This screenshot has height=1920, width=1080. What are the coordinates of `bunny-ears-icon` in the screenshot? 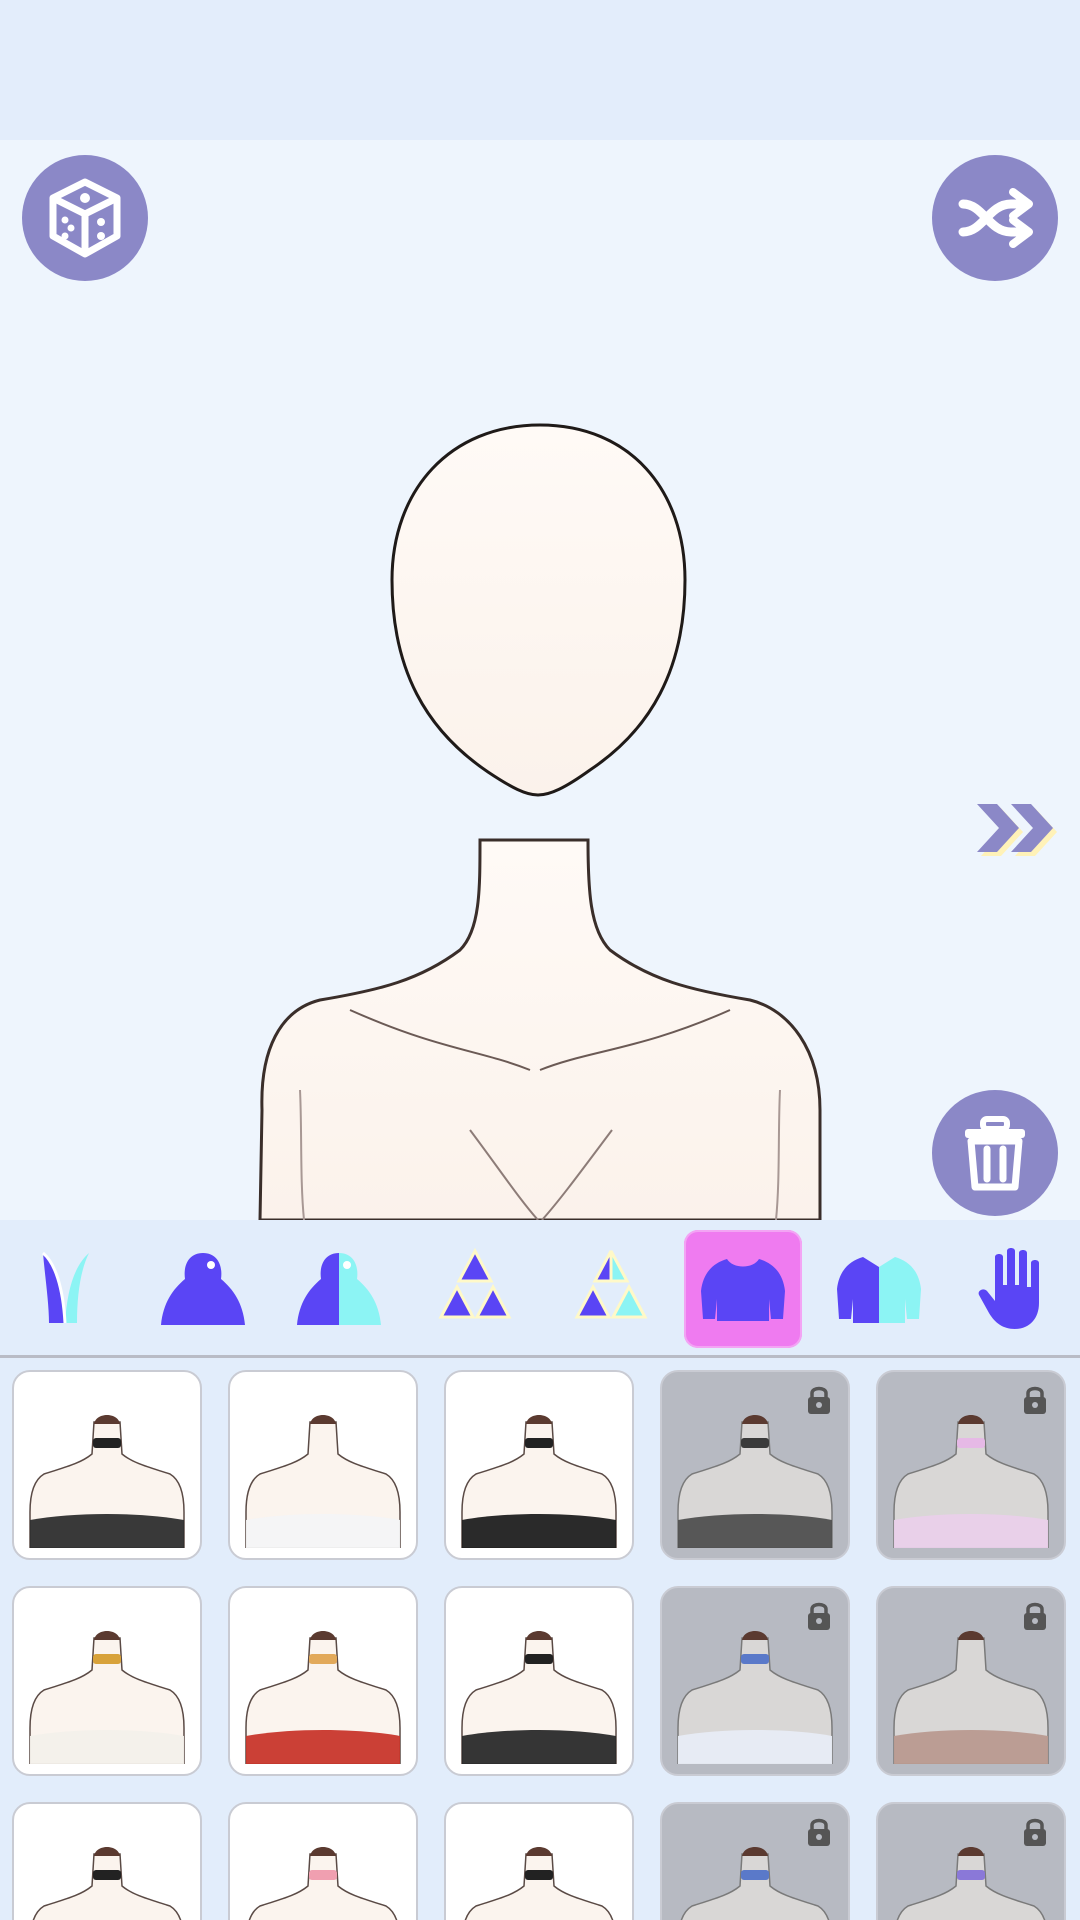 It's located at (65, 1287).